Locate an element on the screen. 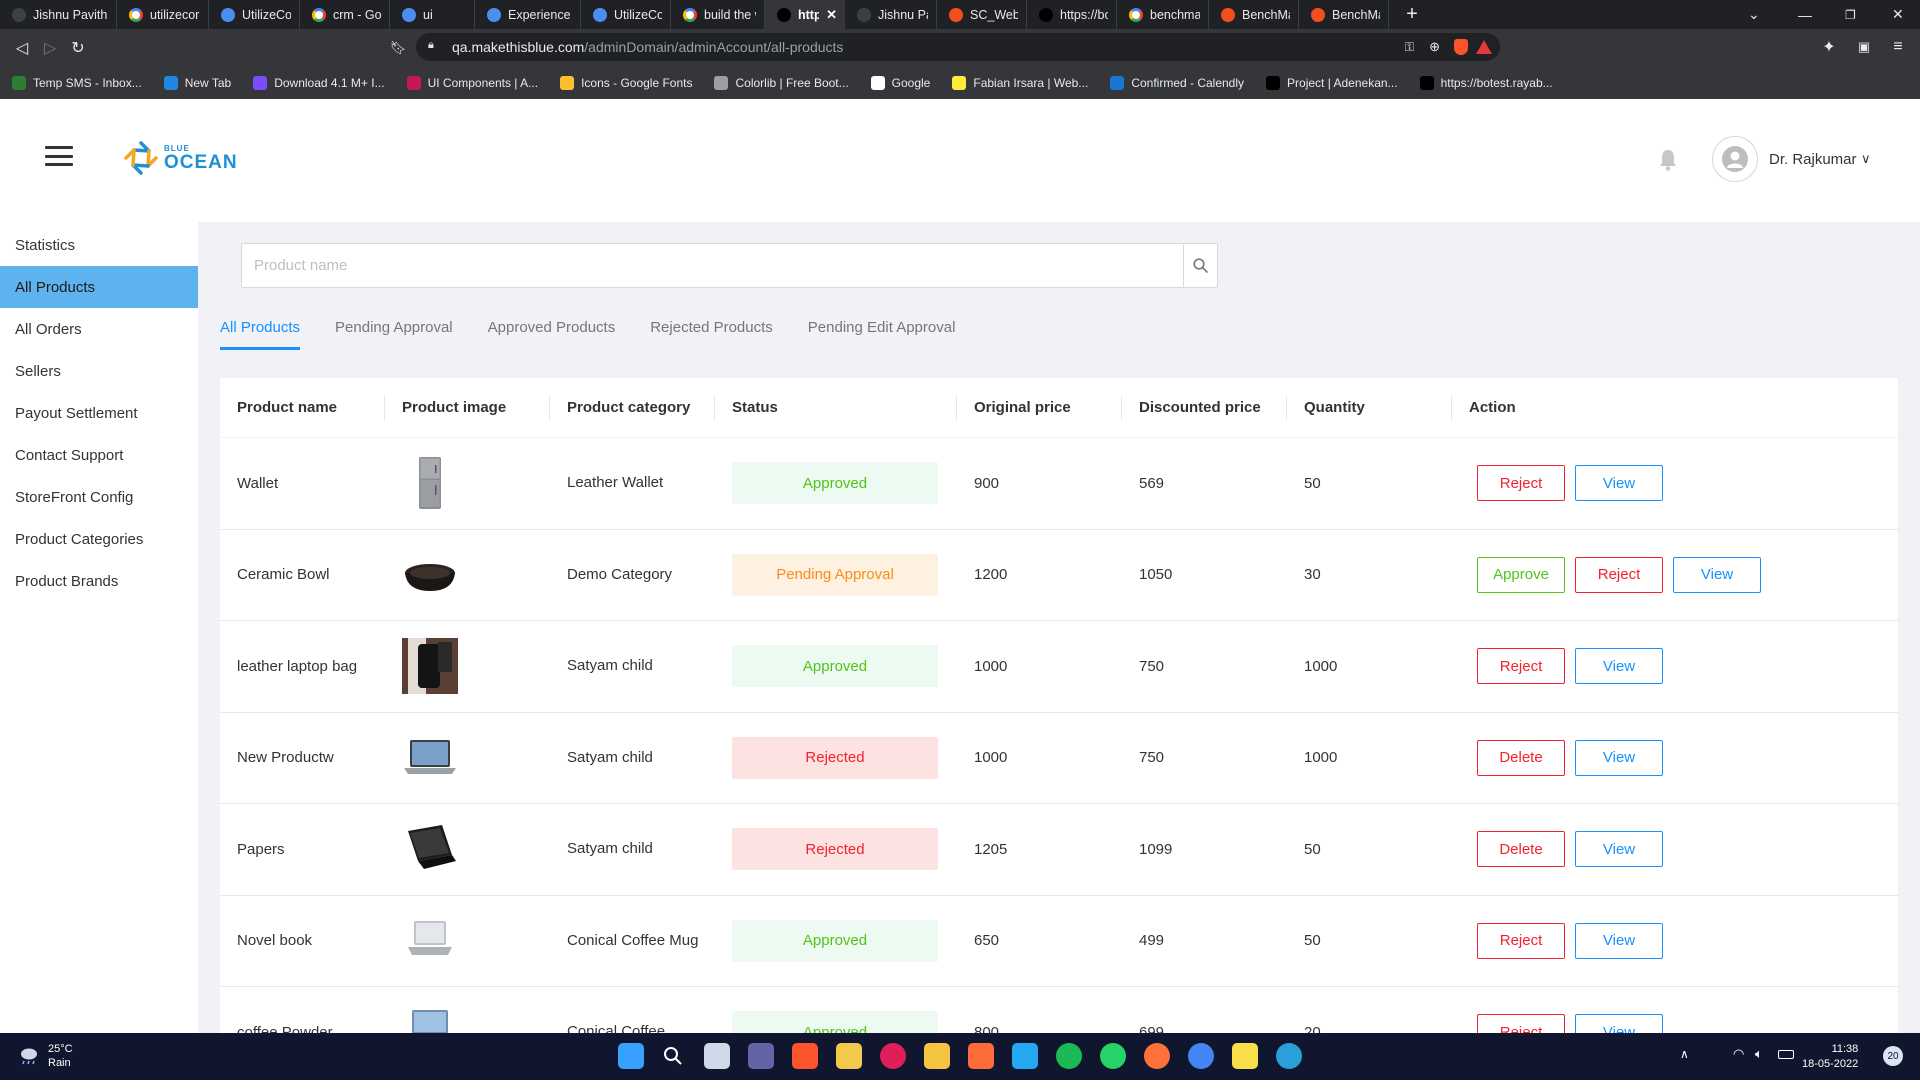 The height and width of the screenshot is (1080, 1920). hamburger-menu-icon is located at coordinates (59, 156).